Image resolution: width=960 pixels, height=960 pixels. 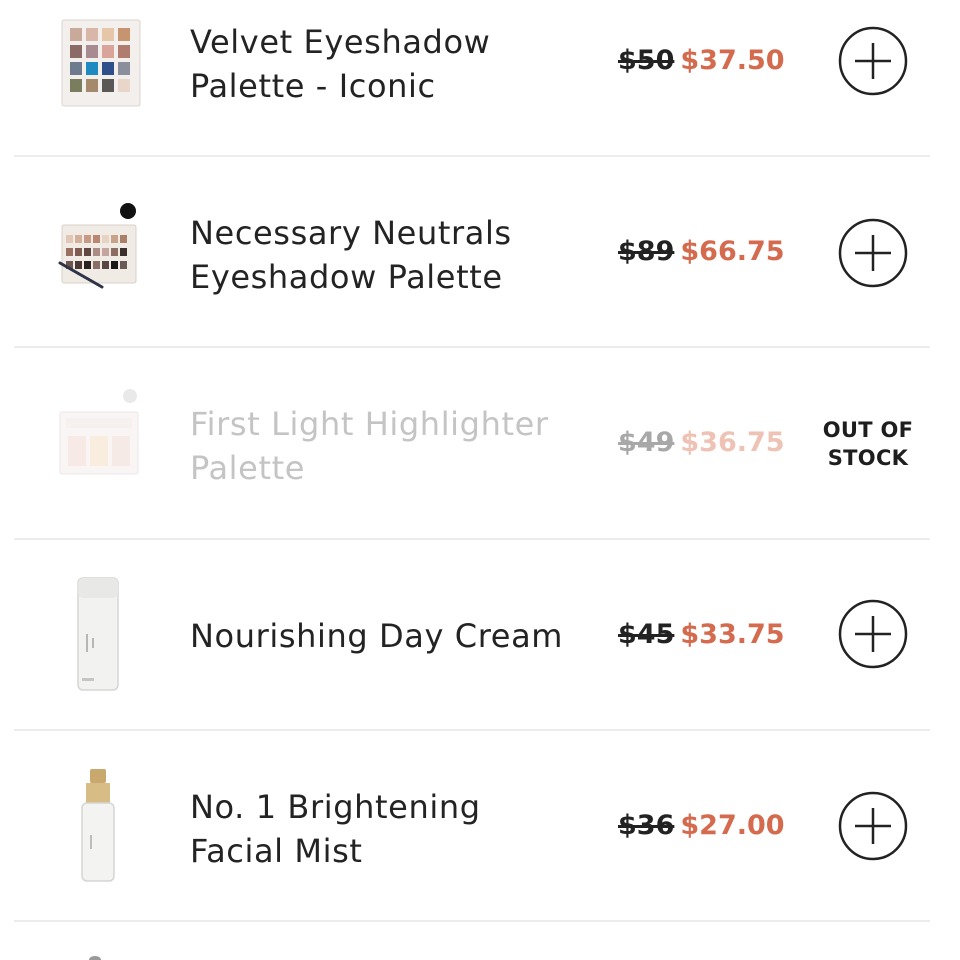 What do you see at coordinates (390, 255) in the screenshot?
I see `product-name: Necessary Neutrals Eyeshadow Palette` at bounding box center [390, 255].